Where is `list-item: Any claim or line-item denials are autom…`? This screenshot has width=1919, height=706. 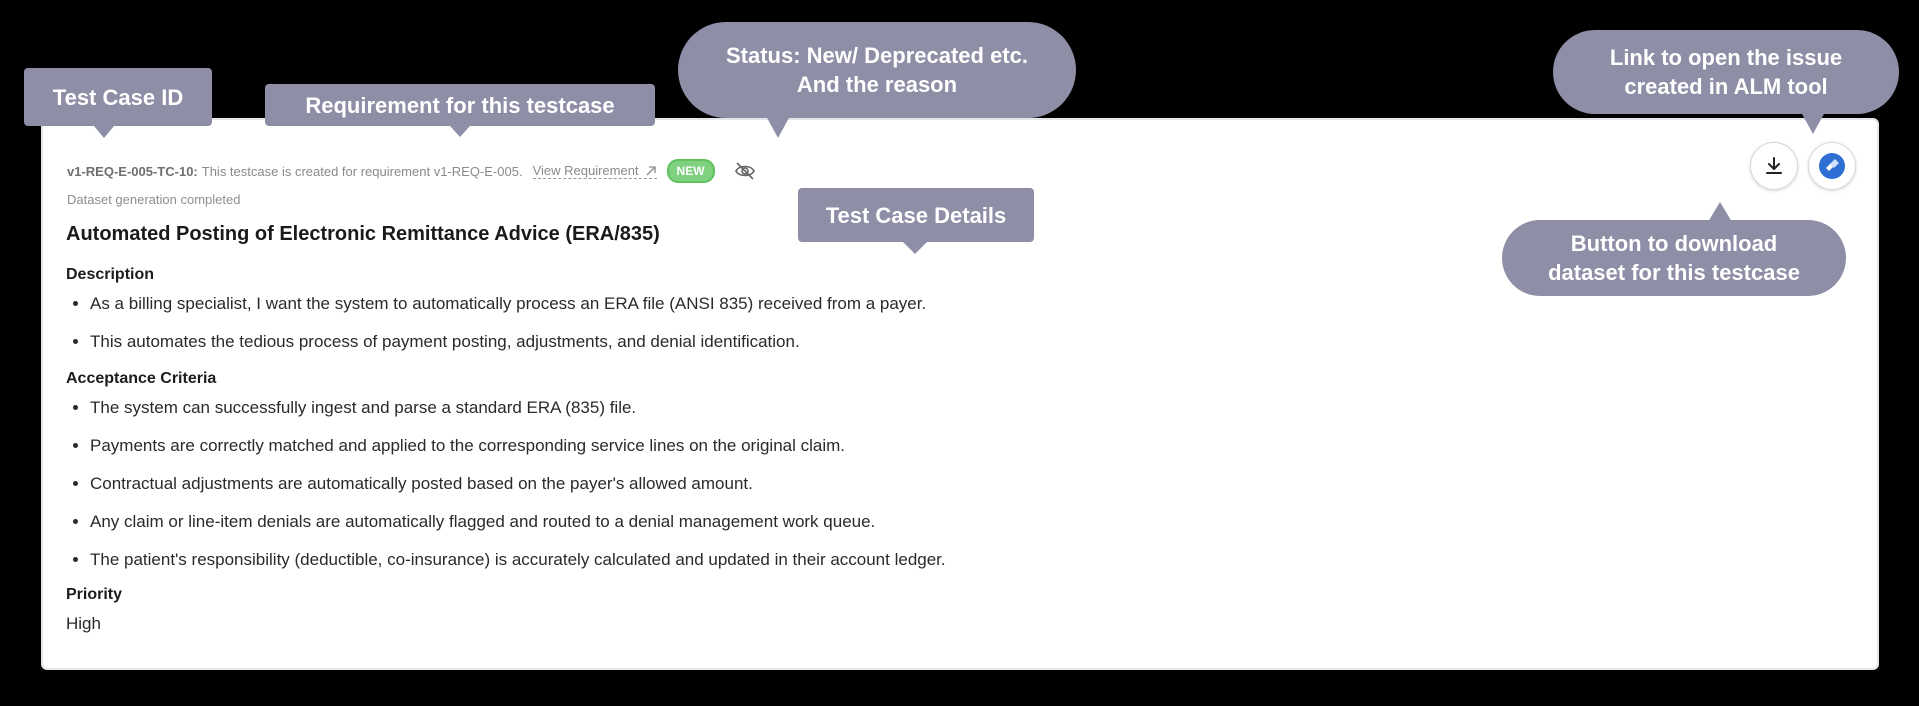 list-item: Any claim or line-item denials are autom… is located at coordinates (518, 529).